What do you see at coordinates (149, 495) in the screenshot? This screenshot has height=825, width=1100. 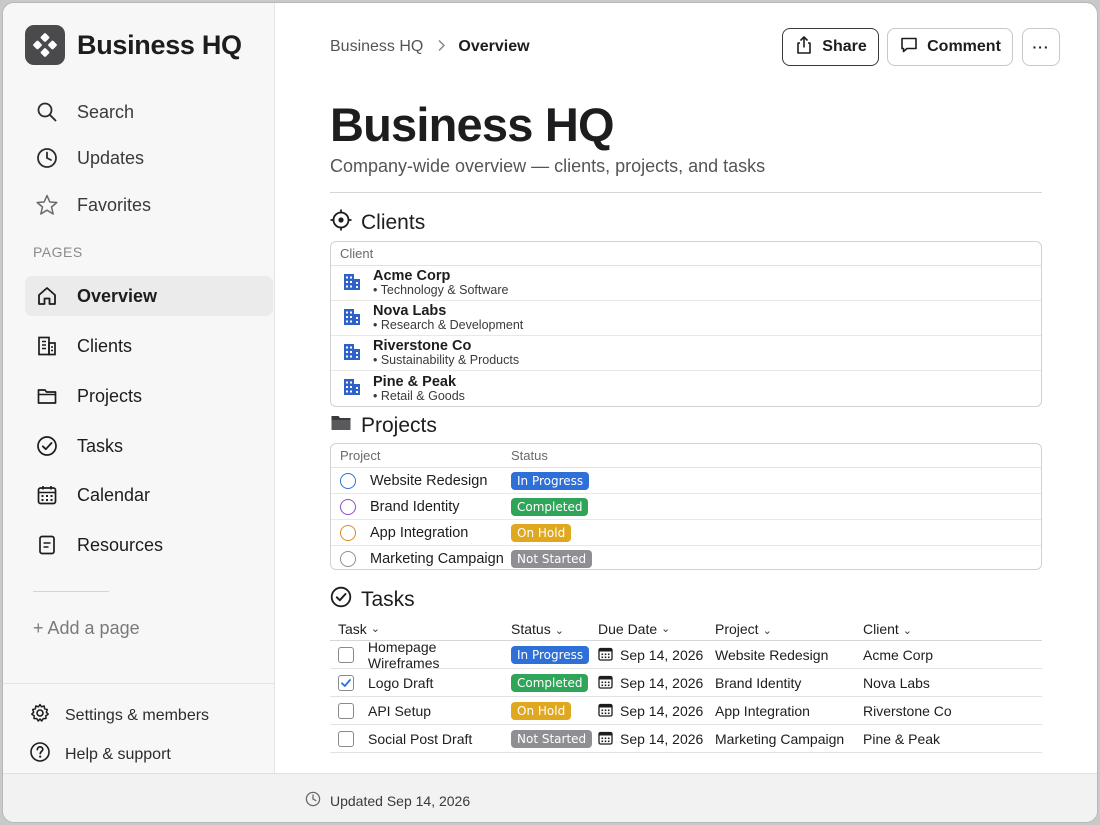 I see `sidebar-item-calendar: Calendar` at bounding box center [149, 495].